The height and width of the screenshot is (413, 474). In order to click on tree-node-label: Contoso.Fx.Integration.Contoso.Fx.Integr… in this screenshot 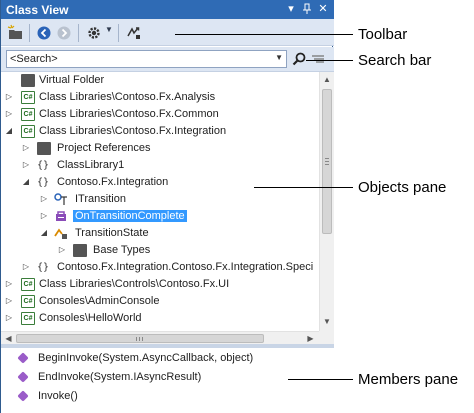, I will do `click(185, 267)`.